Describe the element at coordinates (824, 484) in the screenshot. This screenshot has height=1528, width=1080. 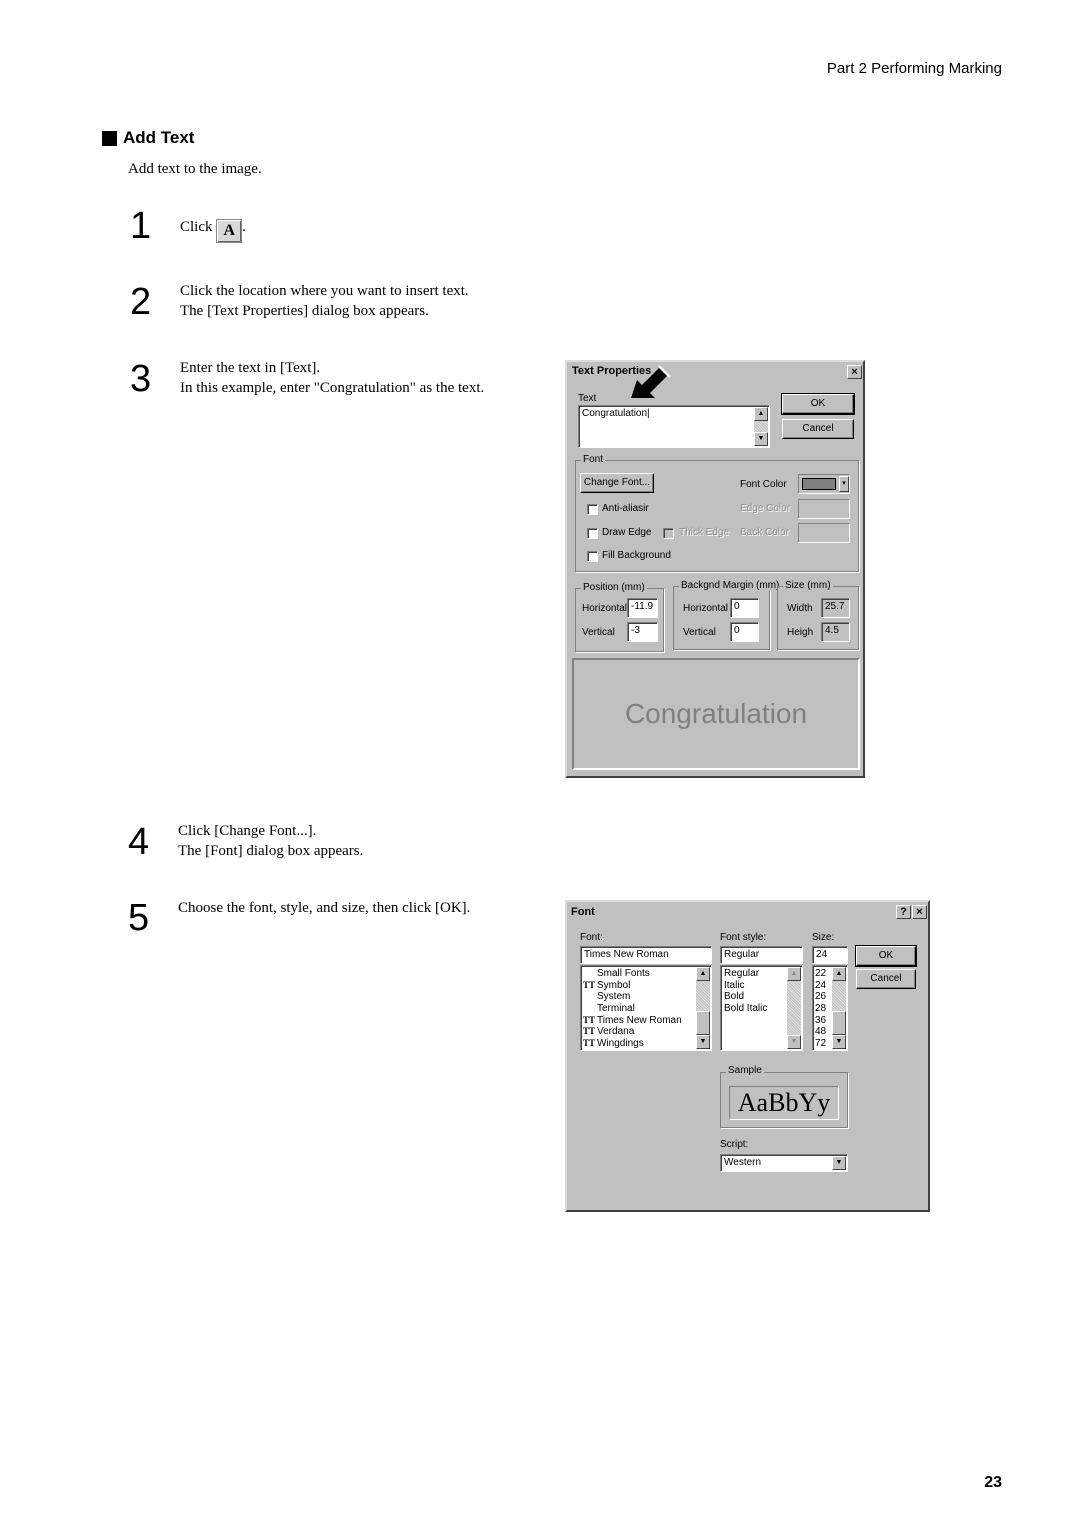
I see `font-color-dropdown: ▾` at that location.